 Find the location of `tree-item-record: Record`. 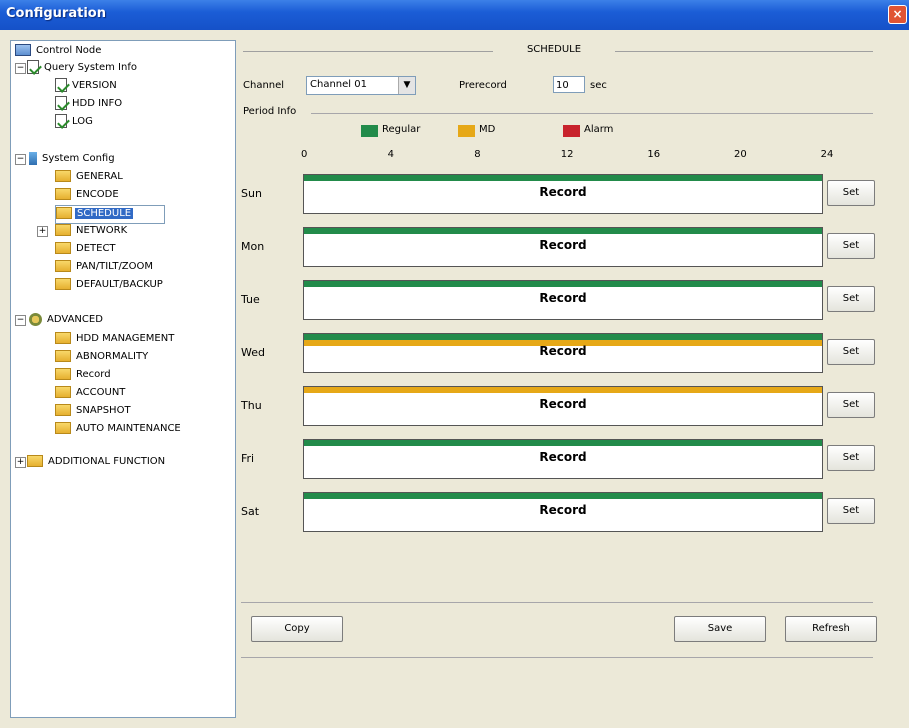

tree-item-record: Record is located at coordinates (84, 375).